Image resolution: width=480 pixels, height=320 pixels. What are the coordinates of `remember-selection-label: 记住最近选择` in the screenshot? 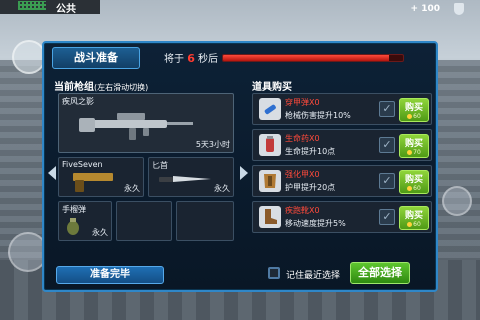 It's located at (313, 276).